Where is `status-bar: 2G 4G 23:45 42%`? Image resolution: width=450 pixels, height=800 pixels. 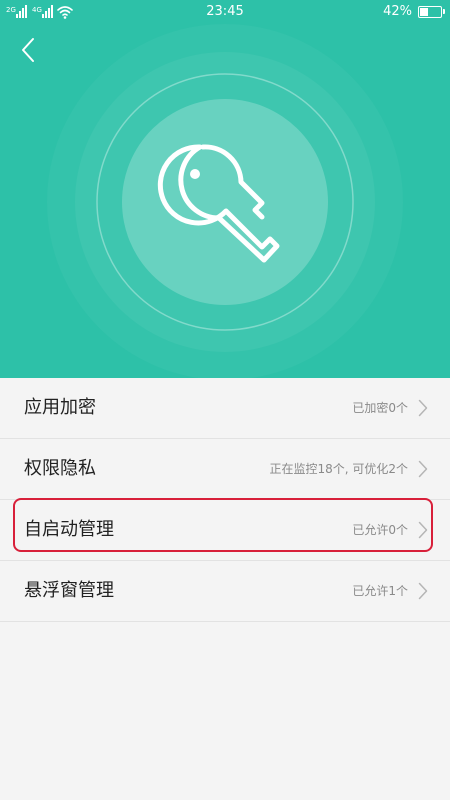 status-bar: 2G 4G 23:45 42% is located at coordinates (225, 12).